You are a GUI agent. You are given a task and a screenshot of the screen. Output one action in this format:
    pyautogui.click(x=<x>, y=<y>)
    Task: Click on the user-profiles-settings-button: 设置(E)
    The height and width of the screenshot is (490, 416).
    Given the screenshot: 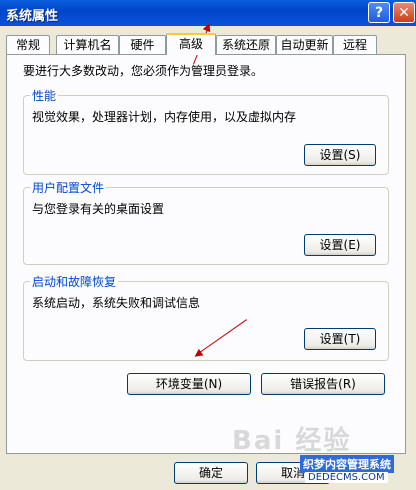 What is the action you would take?
    pyautogui.click(x=340, y=245)
    